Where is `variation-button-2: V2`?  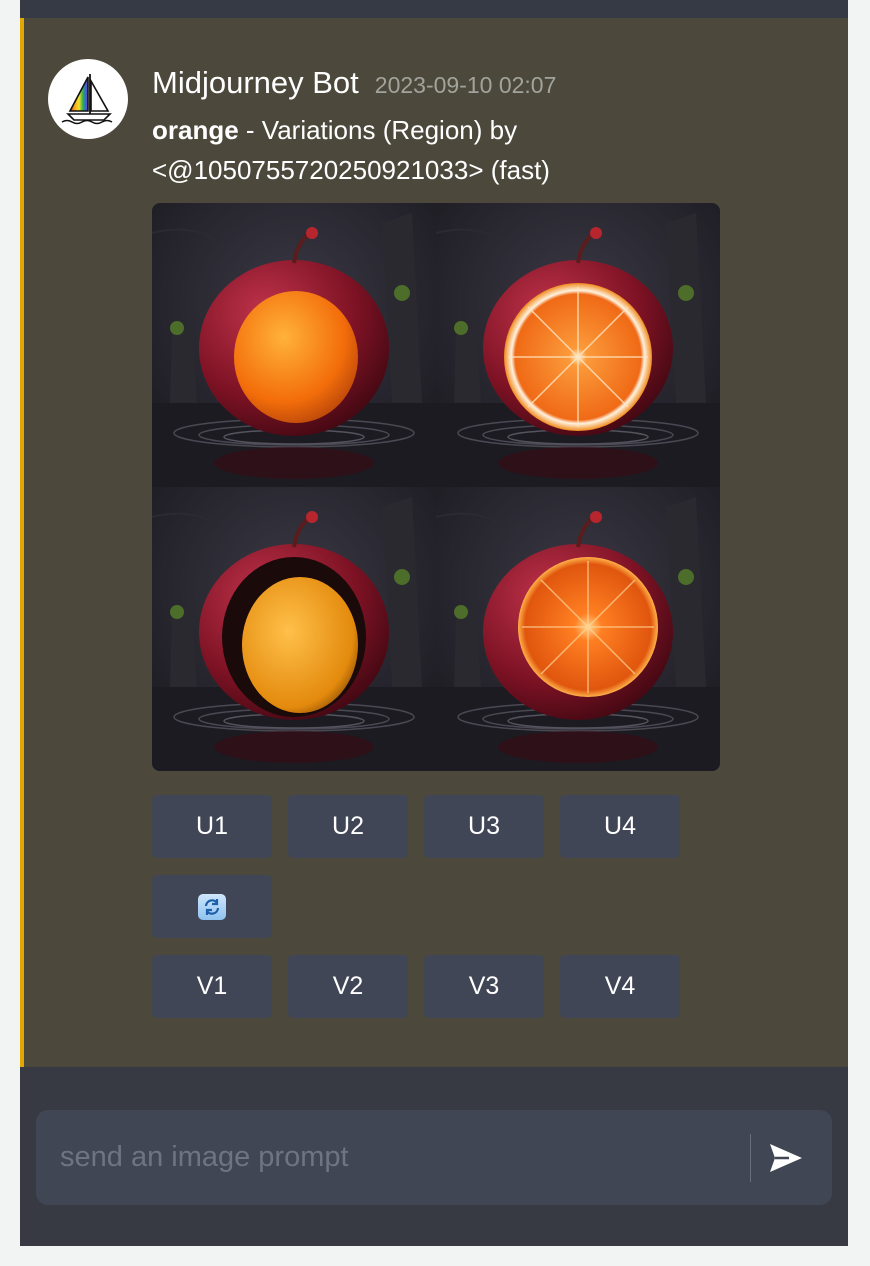
variation-button-2: V2 is located at coordinates (348, 986).